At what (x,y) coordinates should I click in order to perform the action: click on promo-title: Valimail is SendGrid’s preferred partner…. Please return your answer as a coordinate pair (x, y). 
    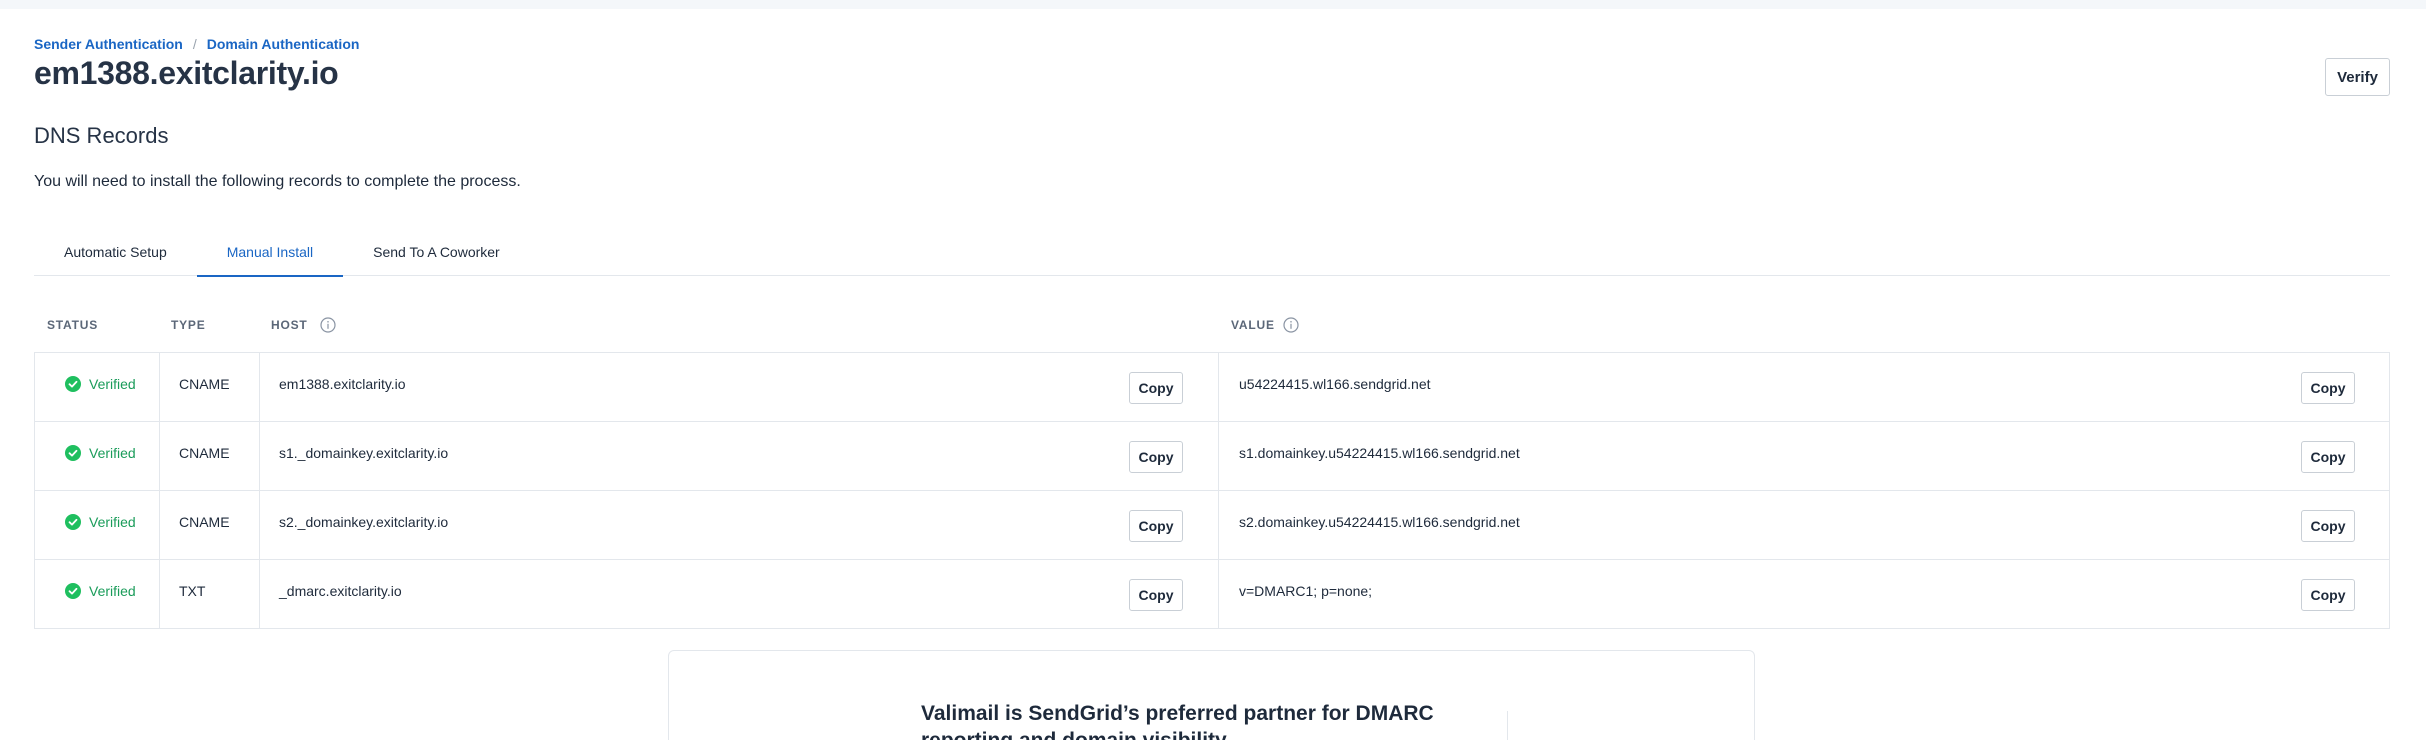
    Looking at the image, I should click on (1177, 721).